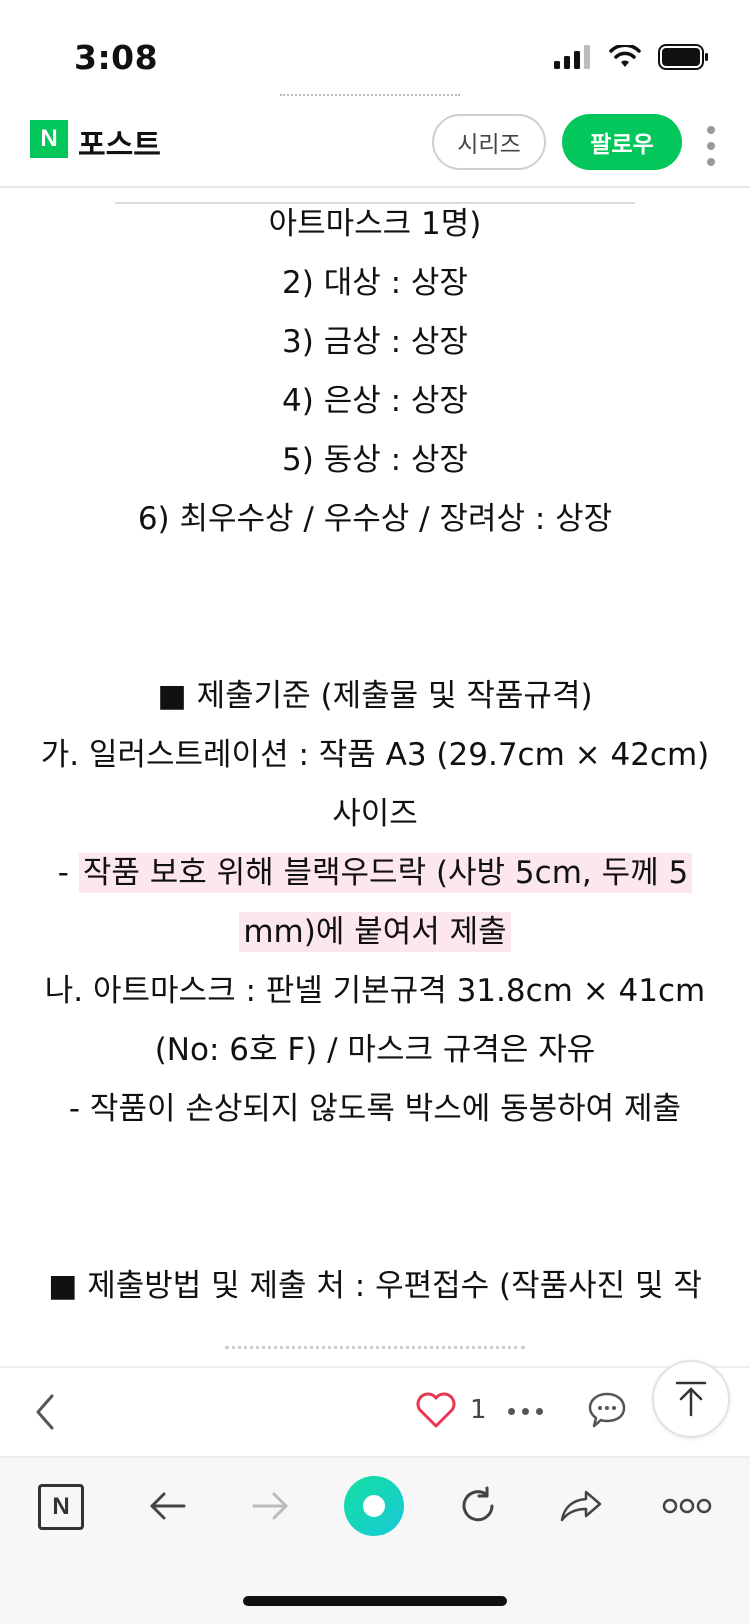 This screenshot has height=1624, width=750. I want to click on status-icons, so click(632, 57).